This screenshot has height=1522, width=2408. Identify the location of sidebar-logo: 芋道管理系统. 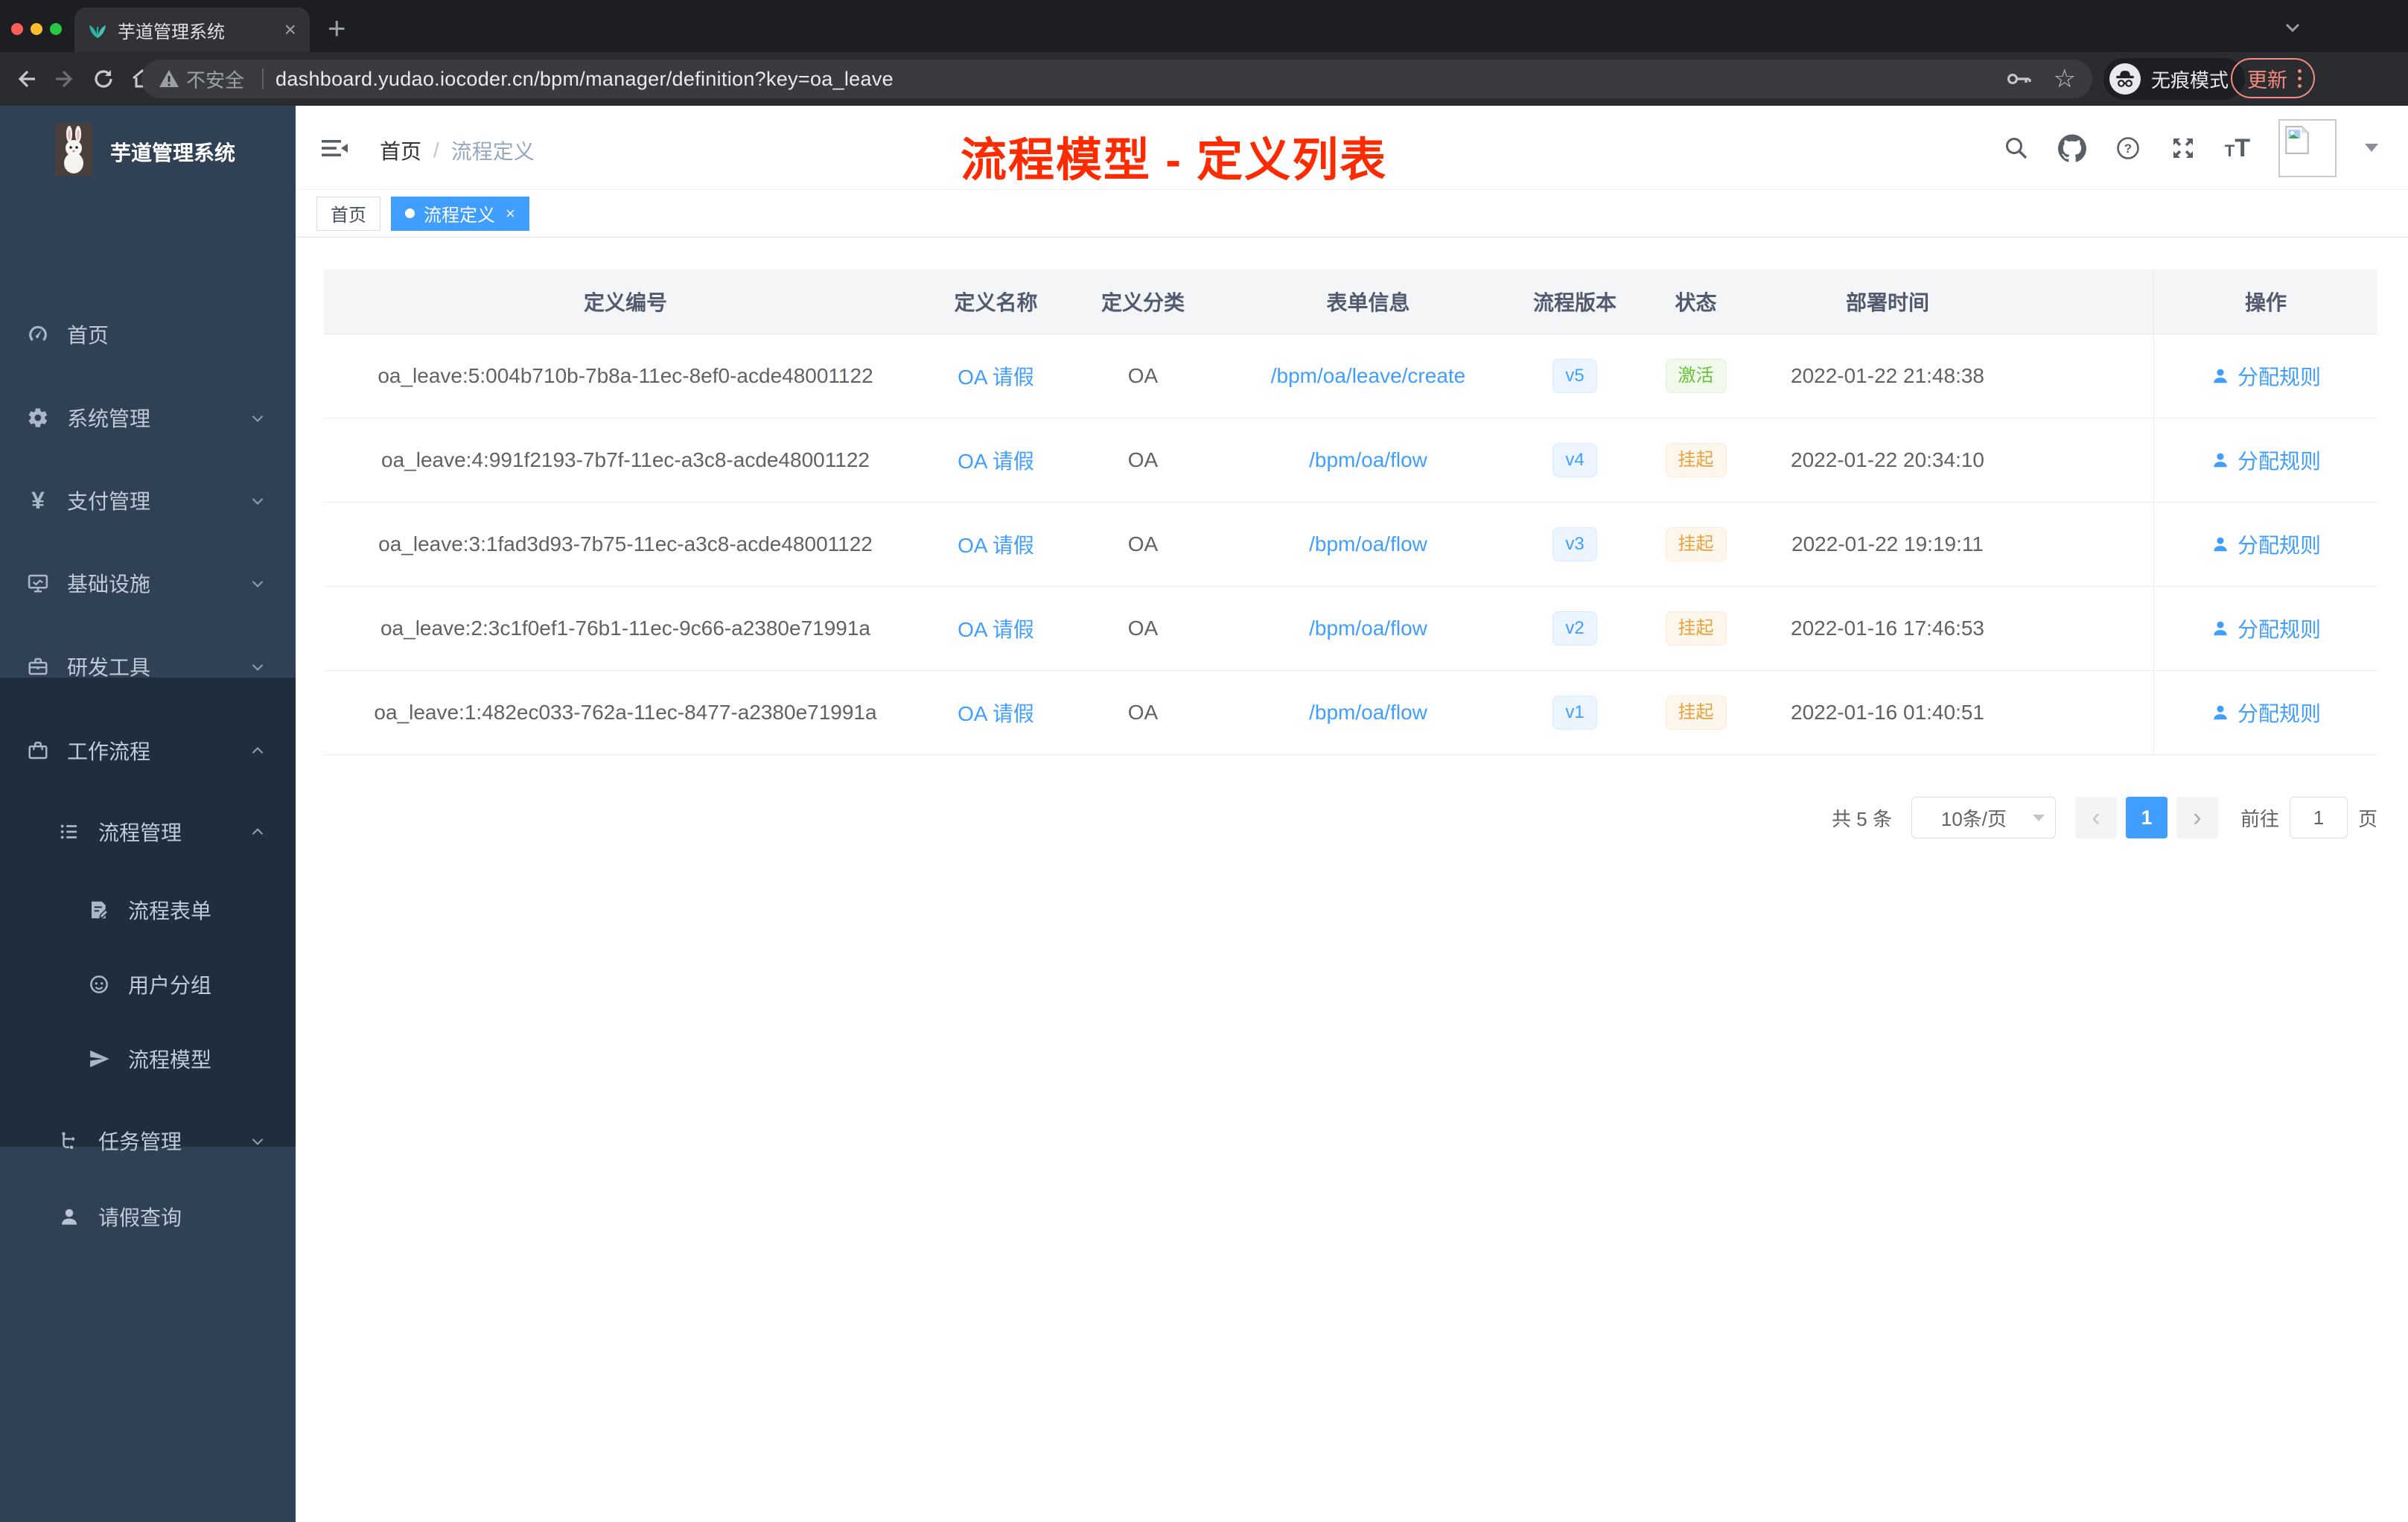
(148, 148).